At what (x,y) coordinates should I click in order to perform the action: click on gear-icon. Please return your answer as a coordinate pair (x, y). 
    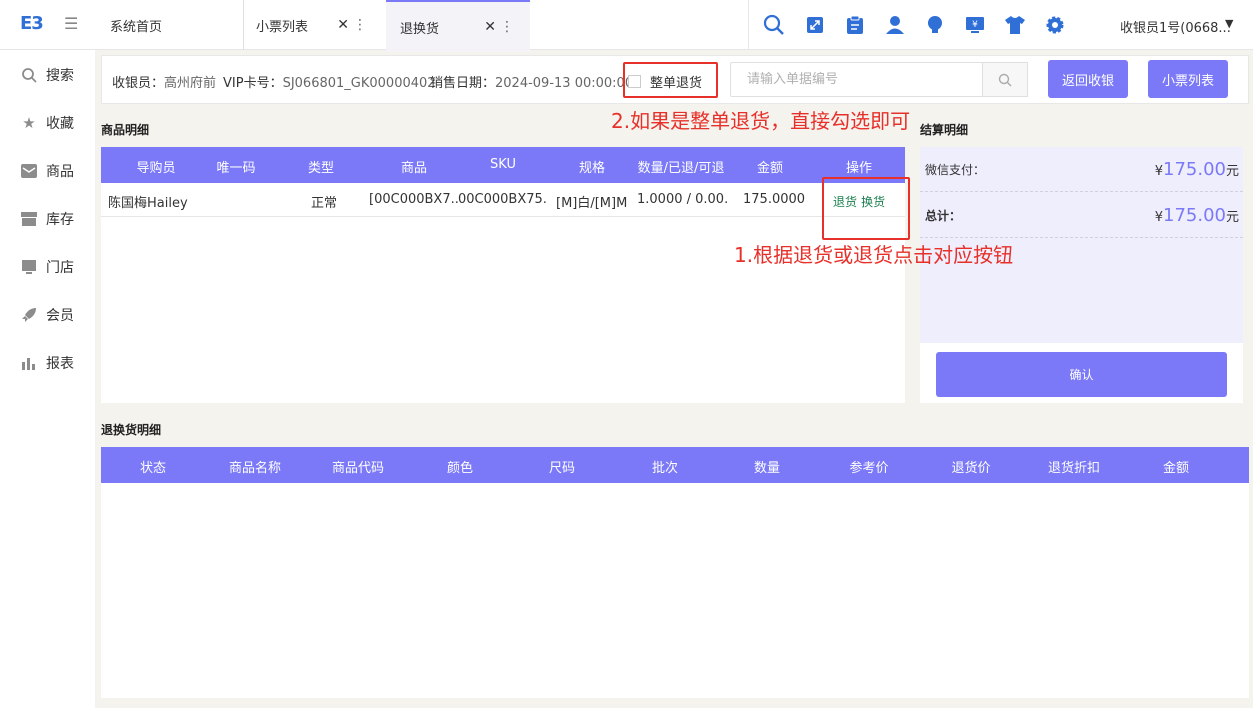
    Looking at the image, I should click on (1055, 25).